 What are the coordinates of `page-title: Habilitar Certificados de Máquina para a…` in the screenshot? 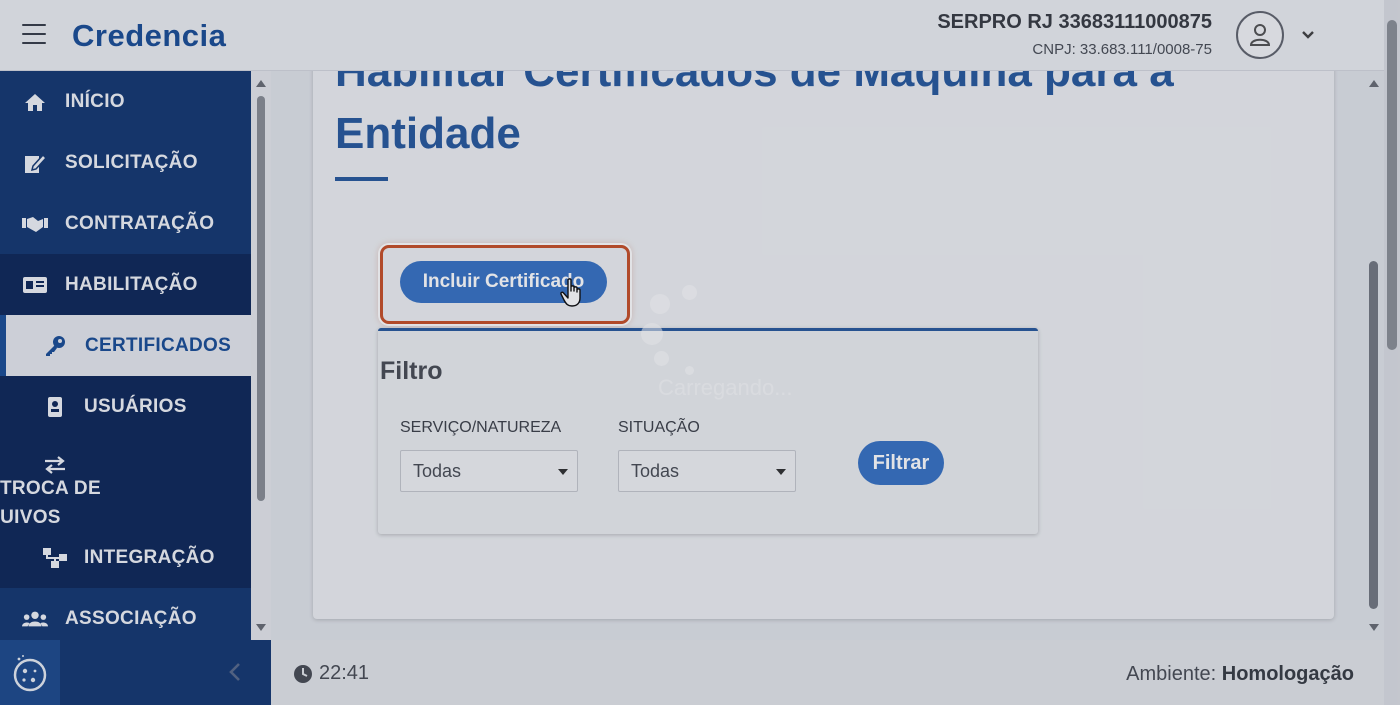 It's located at (754, 114).